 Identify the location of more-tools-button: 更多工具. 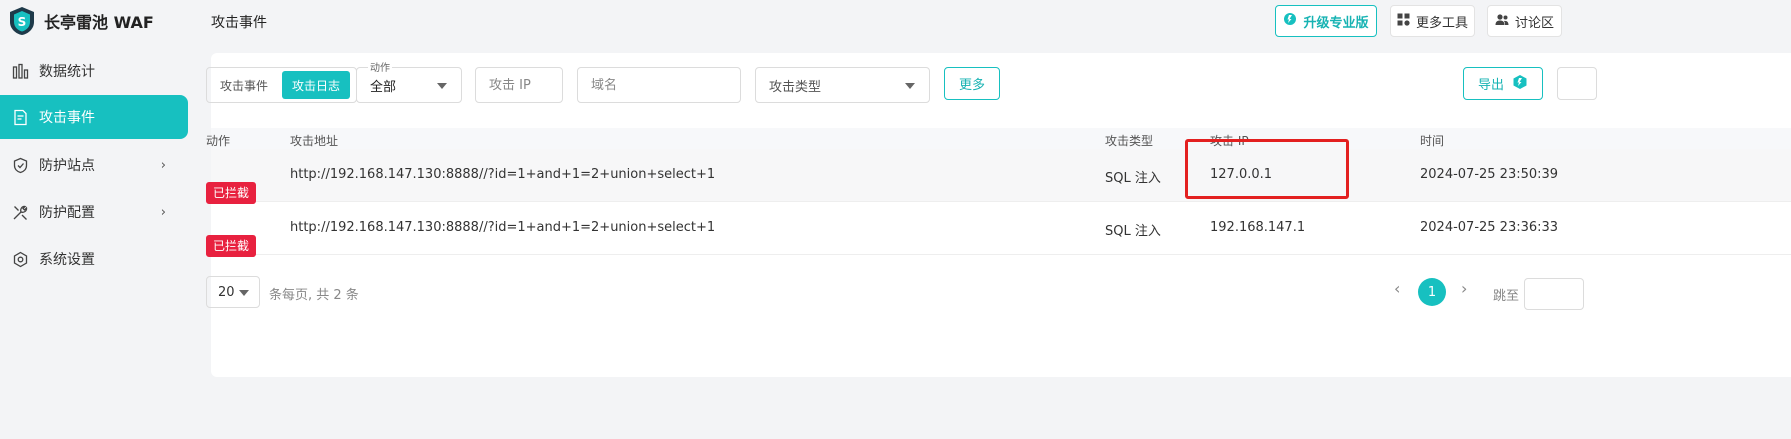
(1432, 21).